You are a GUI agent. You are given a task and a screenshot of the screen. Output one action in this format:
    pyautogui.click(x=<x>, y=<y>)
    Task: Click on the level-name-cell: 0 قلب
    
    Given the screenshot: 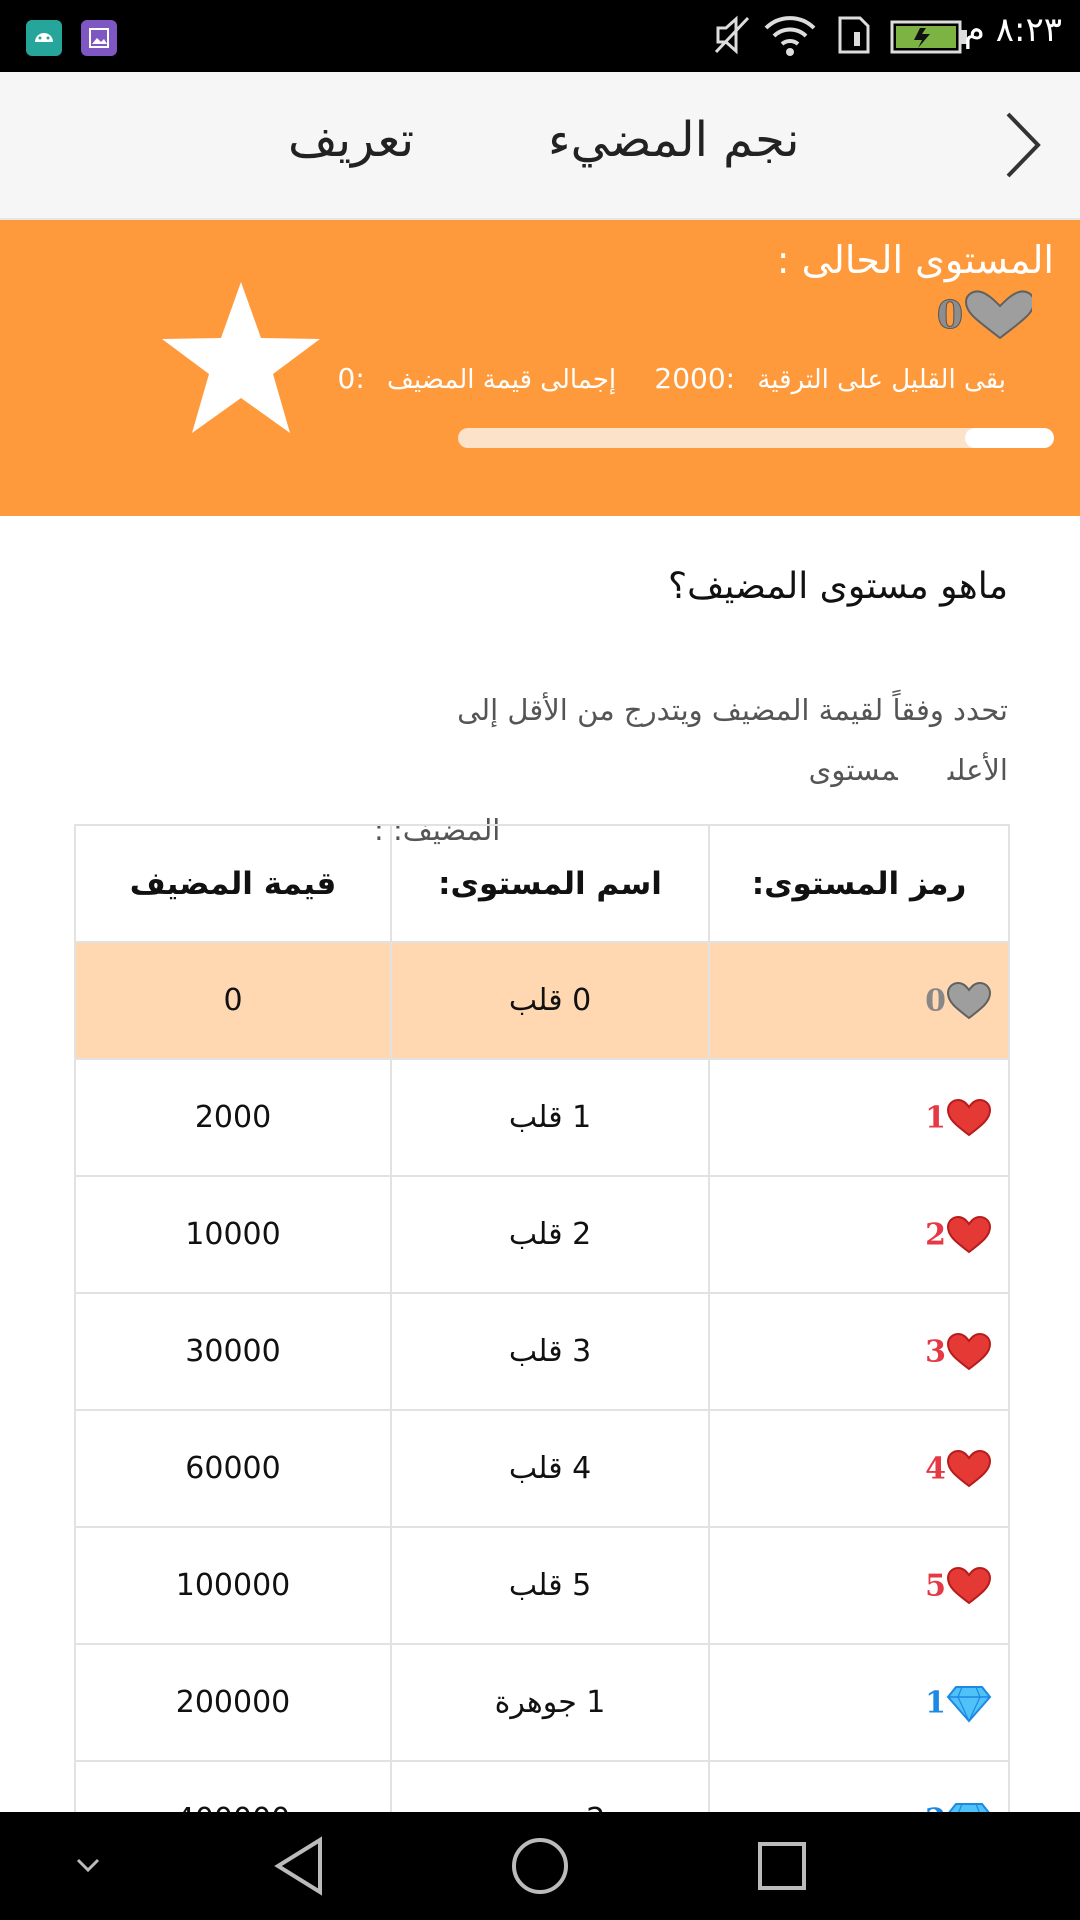 What is the action you would take?
    pyautogui.click(x=550, y=1000)
    